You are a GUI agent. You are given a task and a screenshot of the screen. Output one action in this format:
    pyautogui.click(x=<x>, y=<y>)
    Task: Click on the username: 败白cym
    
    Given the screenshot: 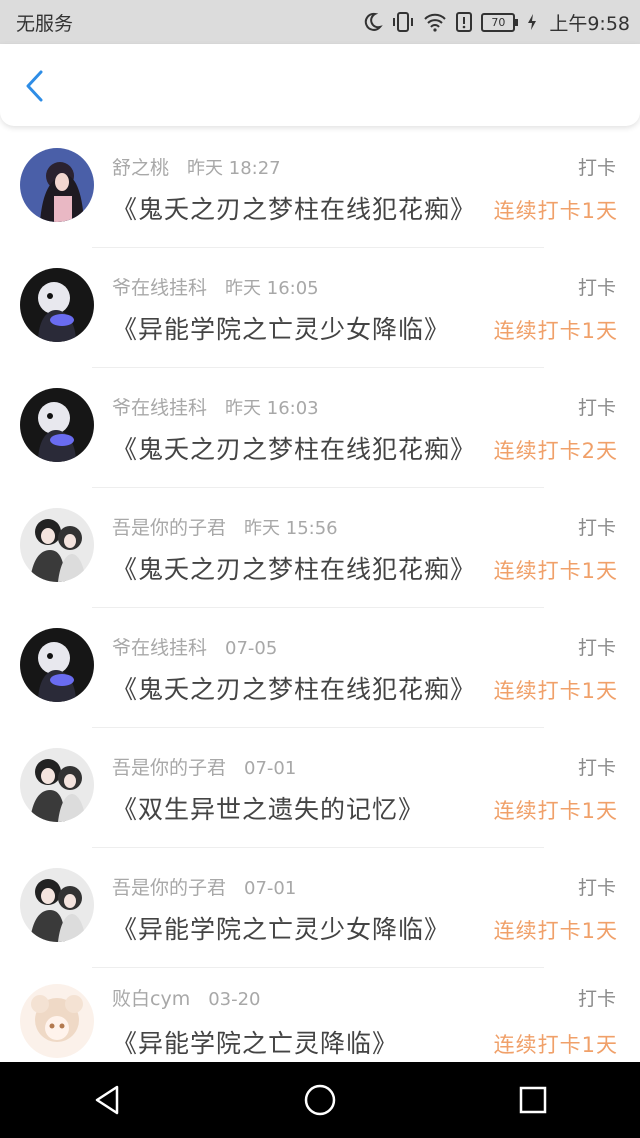 What is the action you would take?
    pyautogui.click(x=151, y=999)
    